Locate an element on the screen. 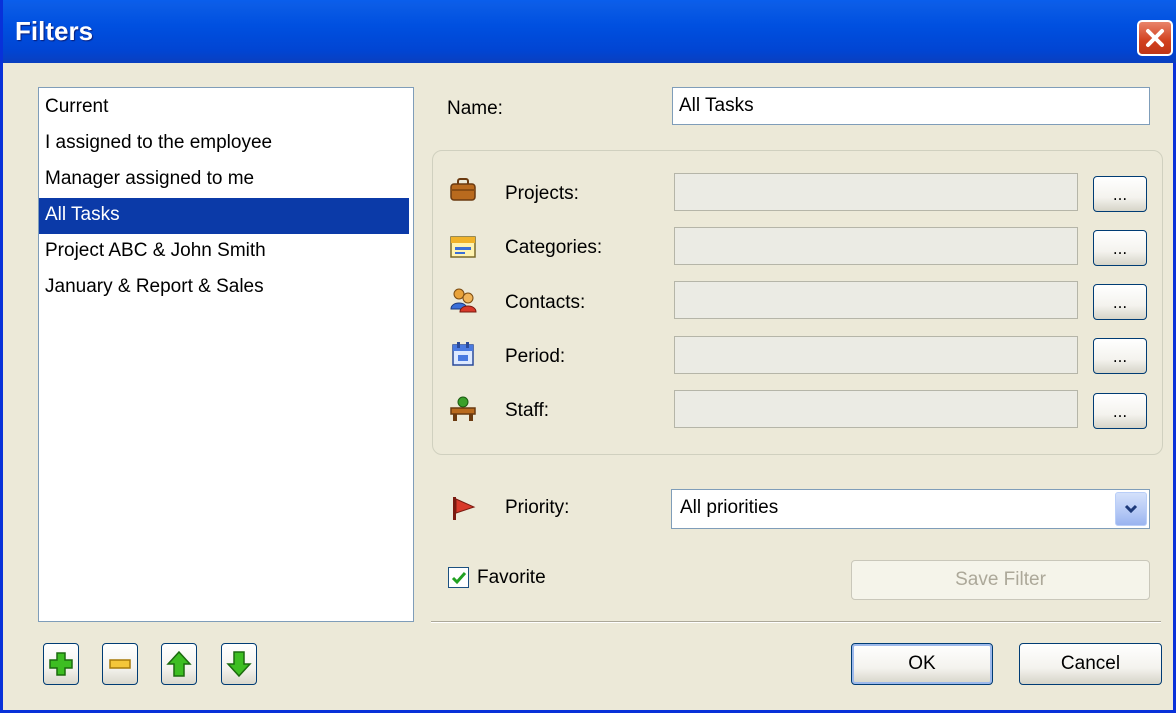 Image resolution: width=1176 pixels, height=713 pixels. categories-label: Categories: is located at coordinates (554, 247).